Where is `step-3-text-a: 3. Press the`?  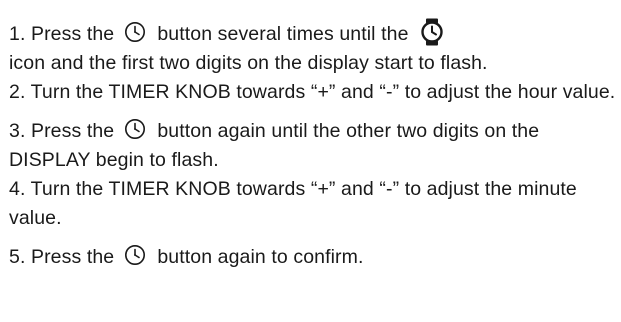 step-3-text-a: 3. Press the is located at coordinates (62, 131).